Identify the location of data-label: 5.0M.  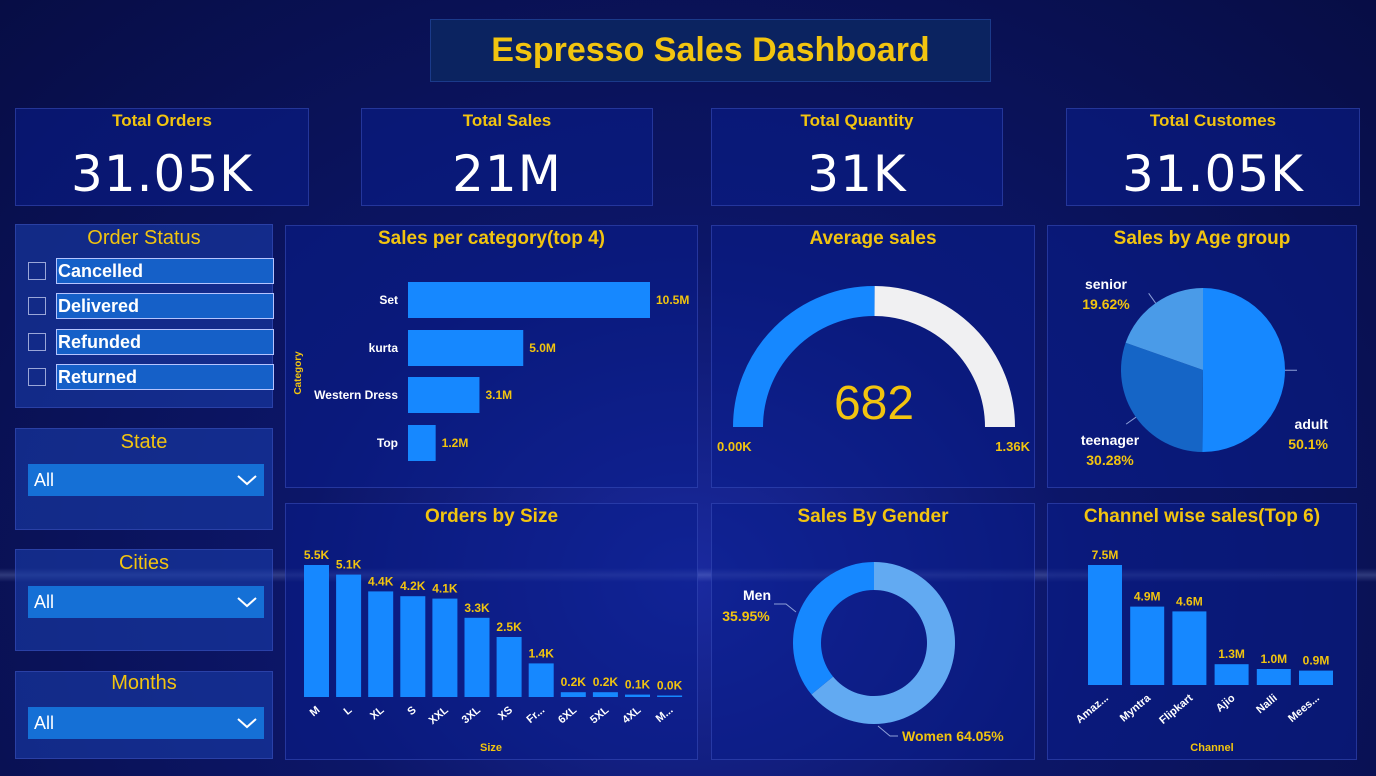
(542, 348).